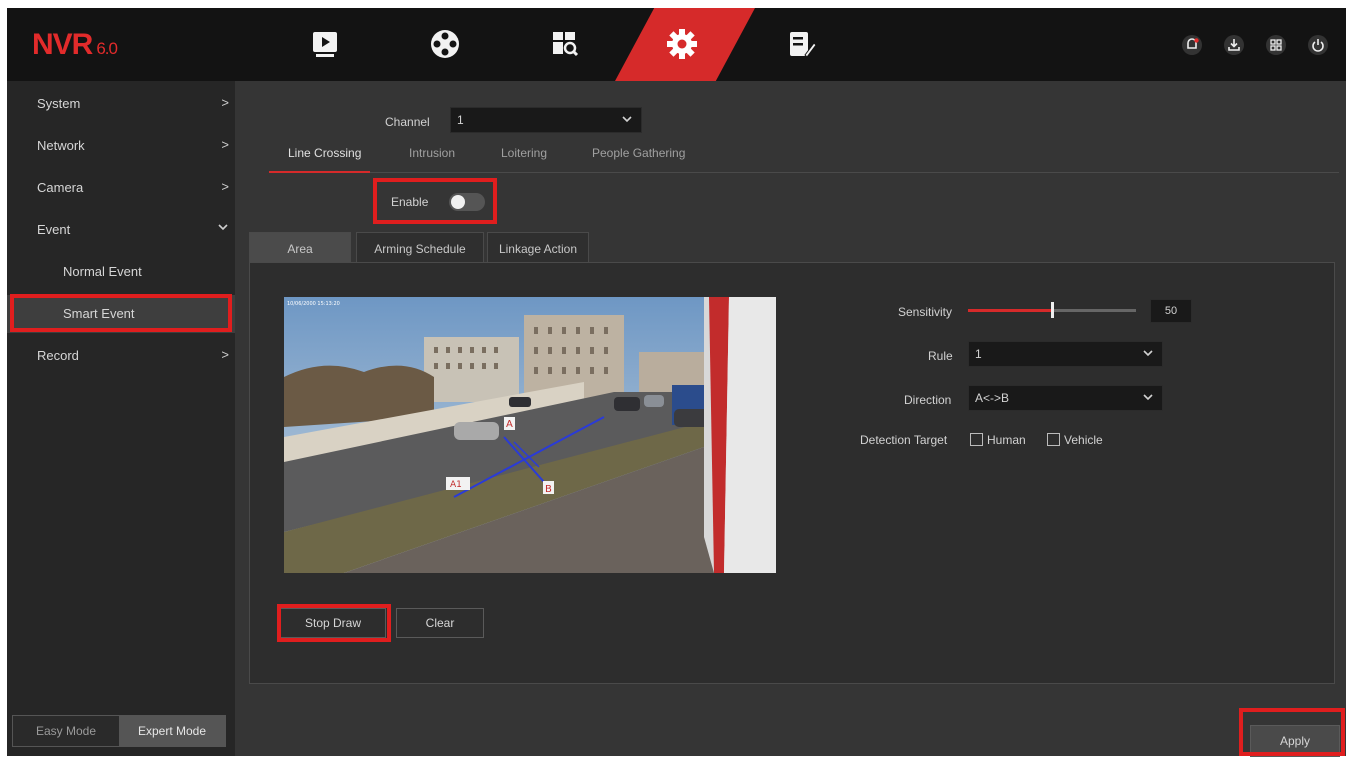 The width and height of the screenshot is (1354, 757). What do you see at coordinates (638, 153) in the screenshot?
I see `tab-people-gathering: People Gathering` at bounding box center [638, 153].